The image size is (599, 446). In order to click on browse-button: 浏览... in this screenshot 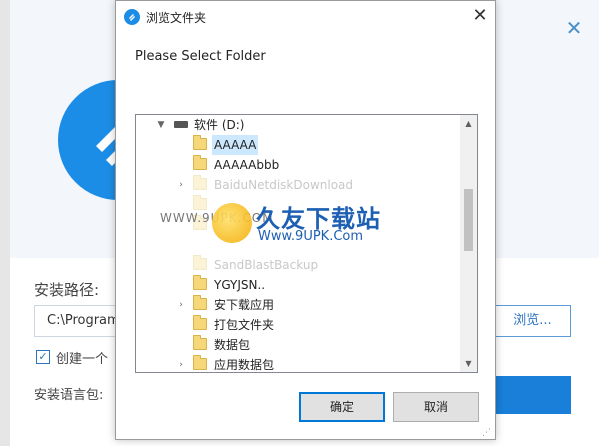, I will do `click(532, 321)`.